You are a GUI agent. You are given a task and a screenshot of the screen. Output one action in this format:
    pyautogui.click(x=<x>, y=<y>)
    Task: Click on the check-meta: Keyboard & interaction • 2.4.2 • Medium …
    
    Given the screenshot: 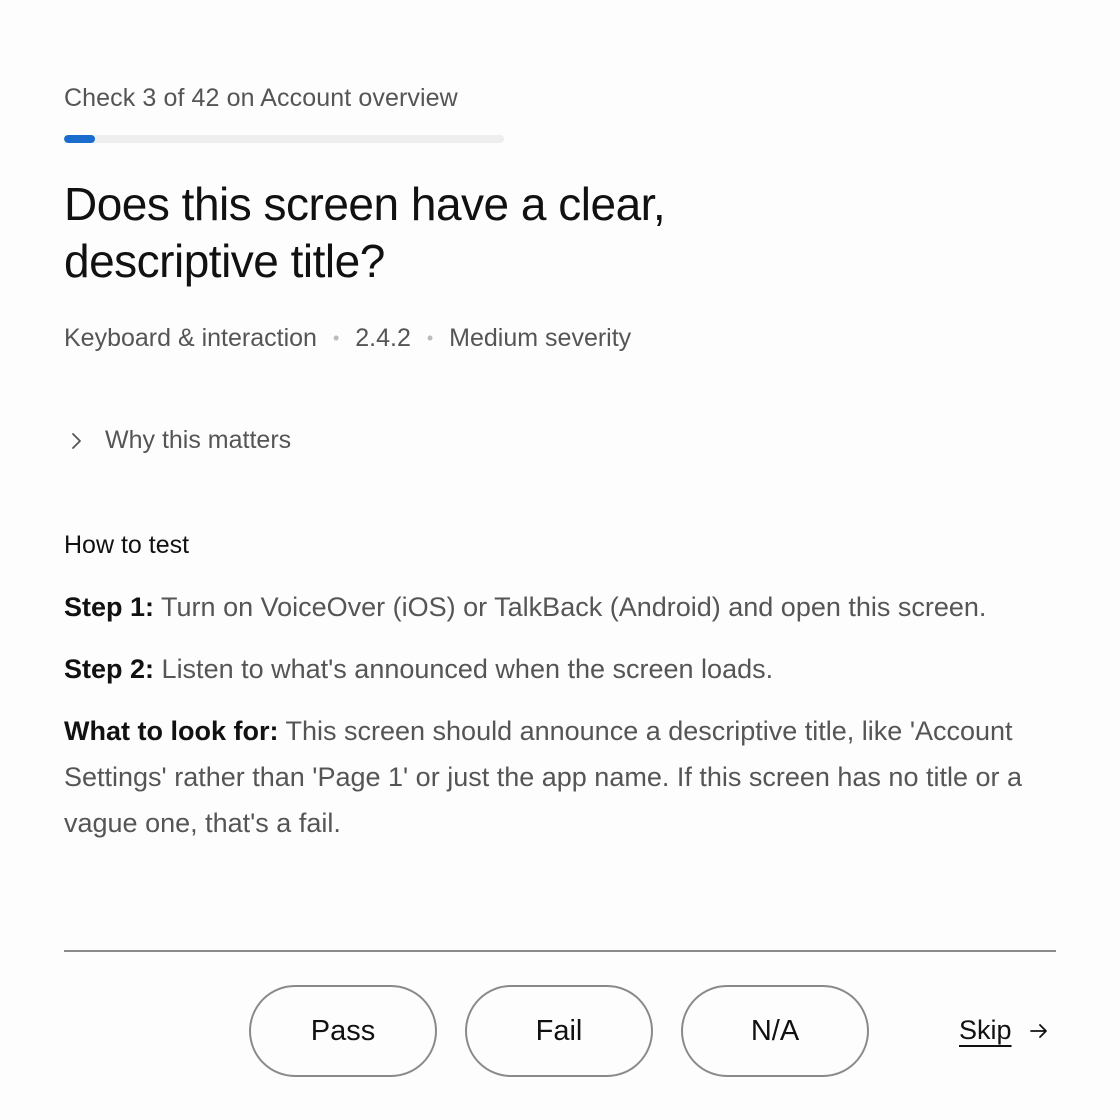 What is the action you would take?
    pyautogui.click(x=347, y=338)
    